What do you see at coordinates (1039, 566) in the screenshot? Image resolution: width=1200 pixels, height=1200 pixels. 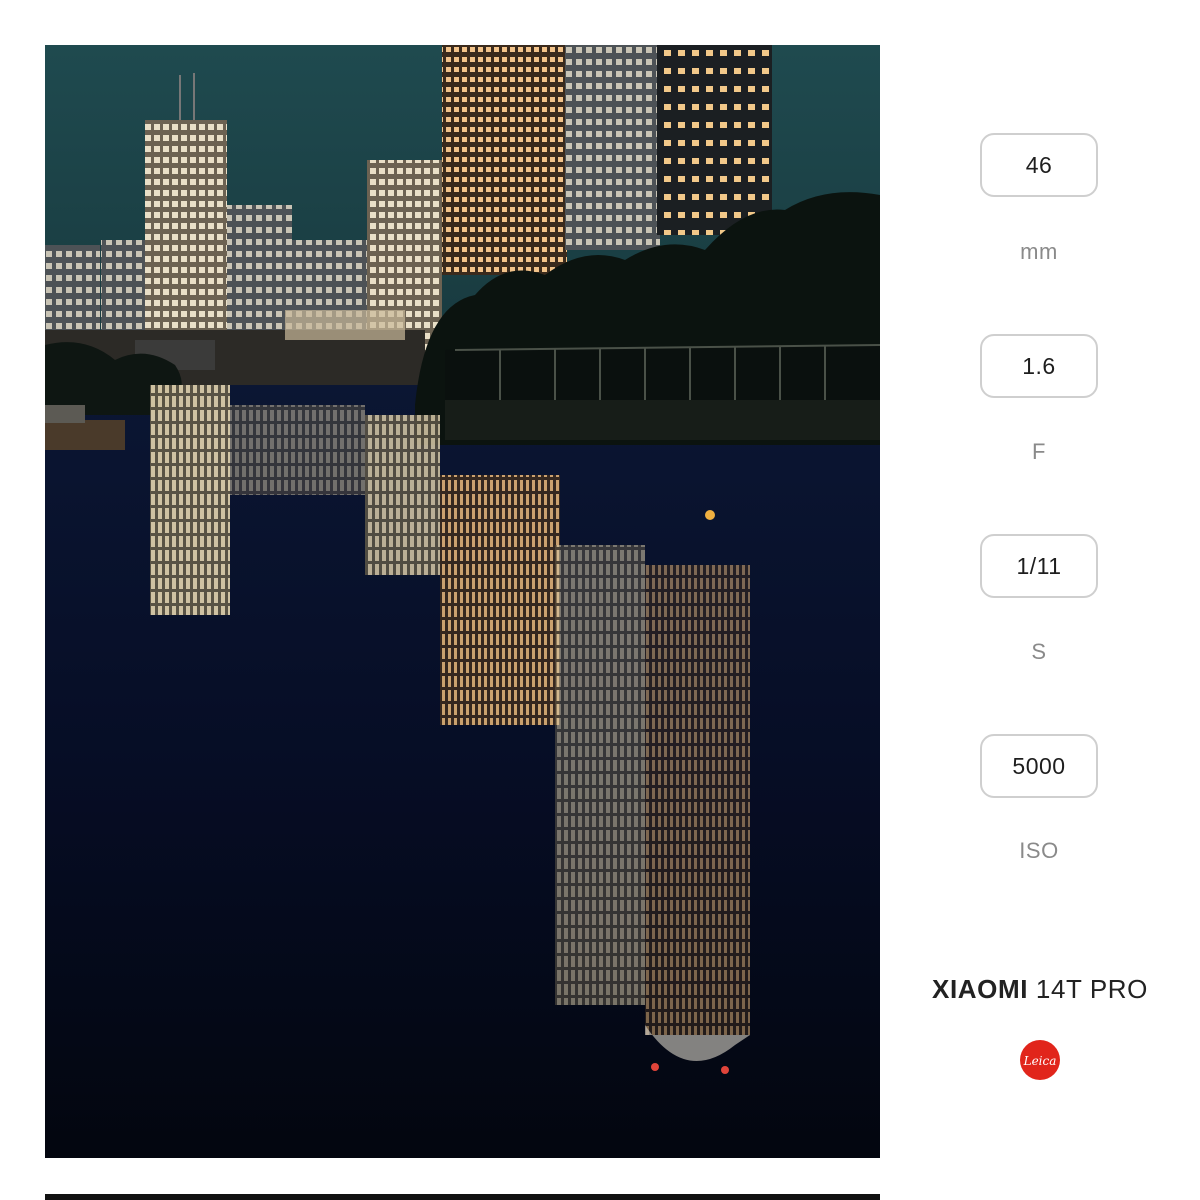 I see `shutter-speed-value: 1/11` at bounding box center [1039, 566].